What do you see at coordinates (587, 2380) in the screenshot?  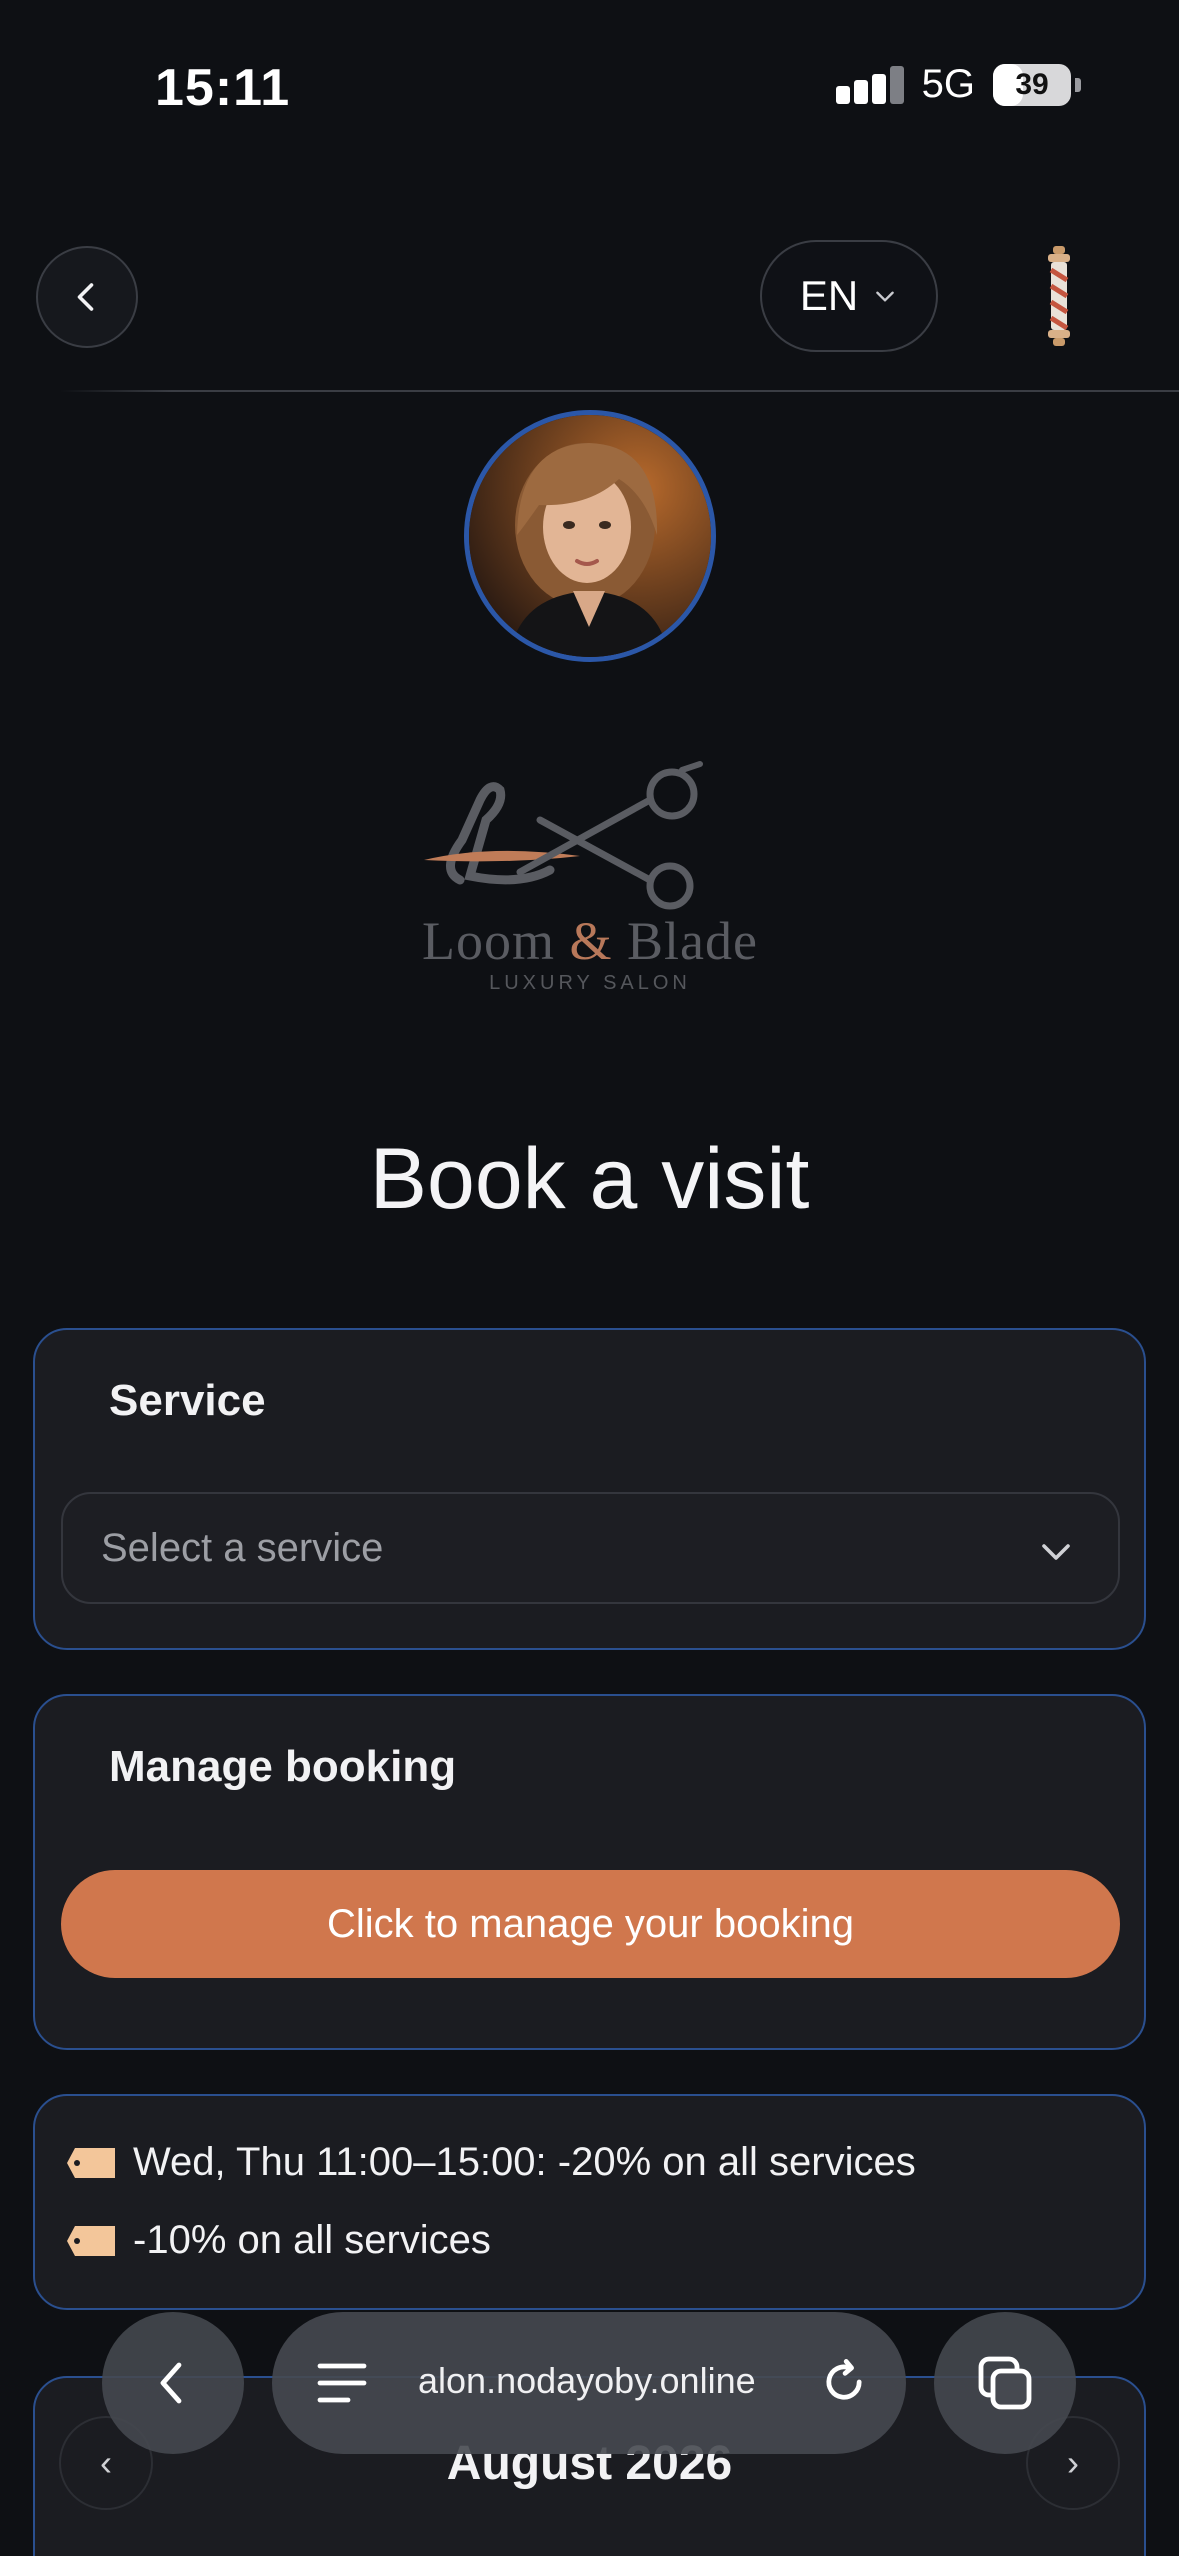 I see `url-text: alon.nodayoby.online` at bounding box center [587, 2380].